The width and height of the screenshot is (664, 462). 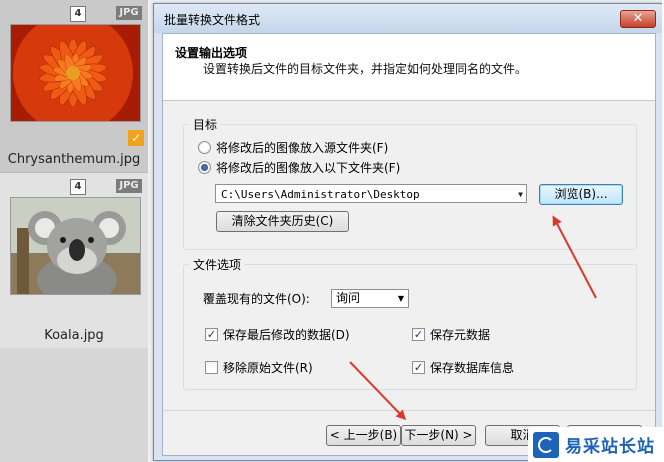 I want to click on output-folder-path: C:\Users\Administrator\Desktop, so click(x=320, y=194).